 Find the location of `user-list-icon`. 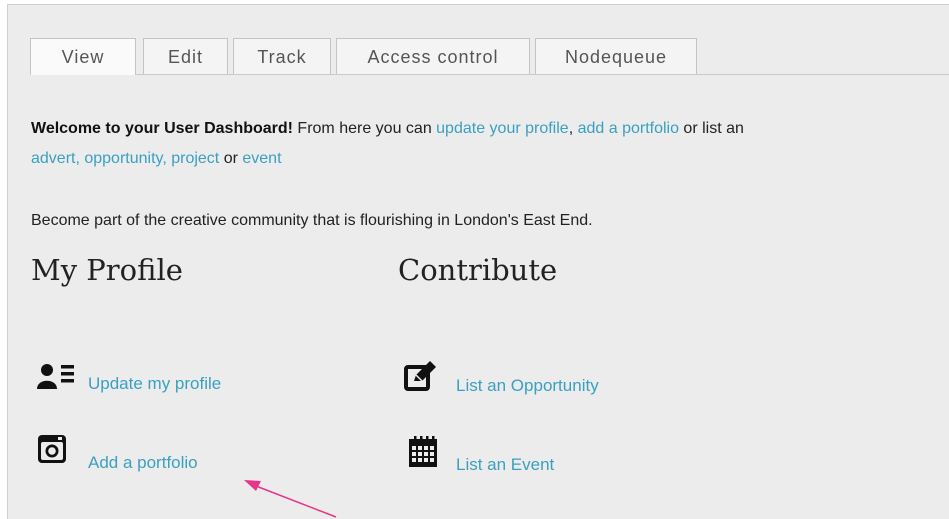

user-list-icon is located at coordinates (58, 378).